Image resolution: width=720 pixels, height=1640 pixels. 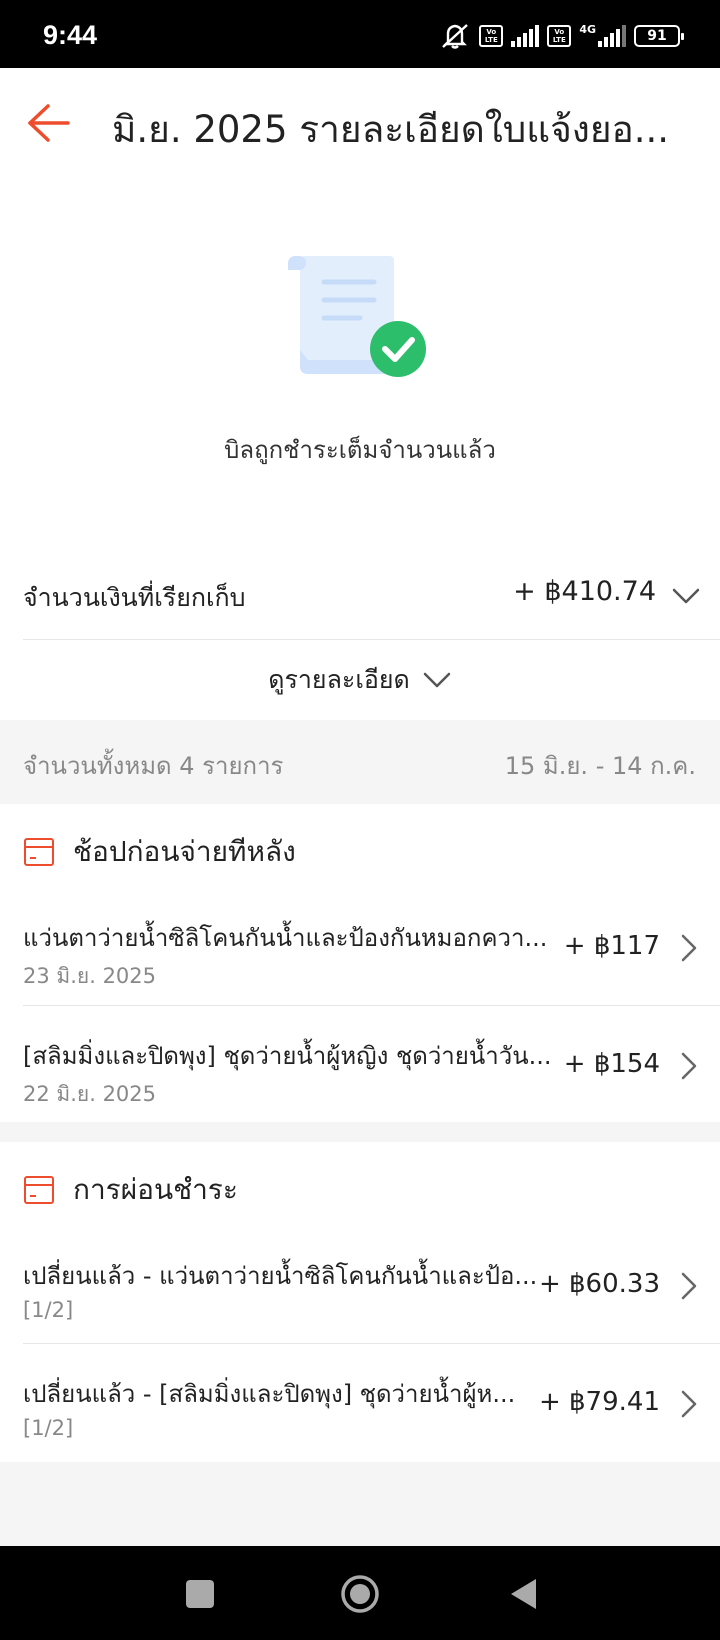 I want to click on network-type: 4G, so click(x=587, y=29).